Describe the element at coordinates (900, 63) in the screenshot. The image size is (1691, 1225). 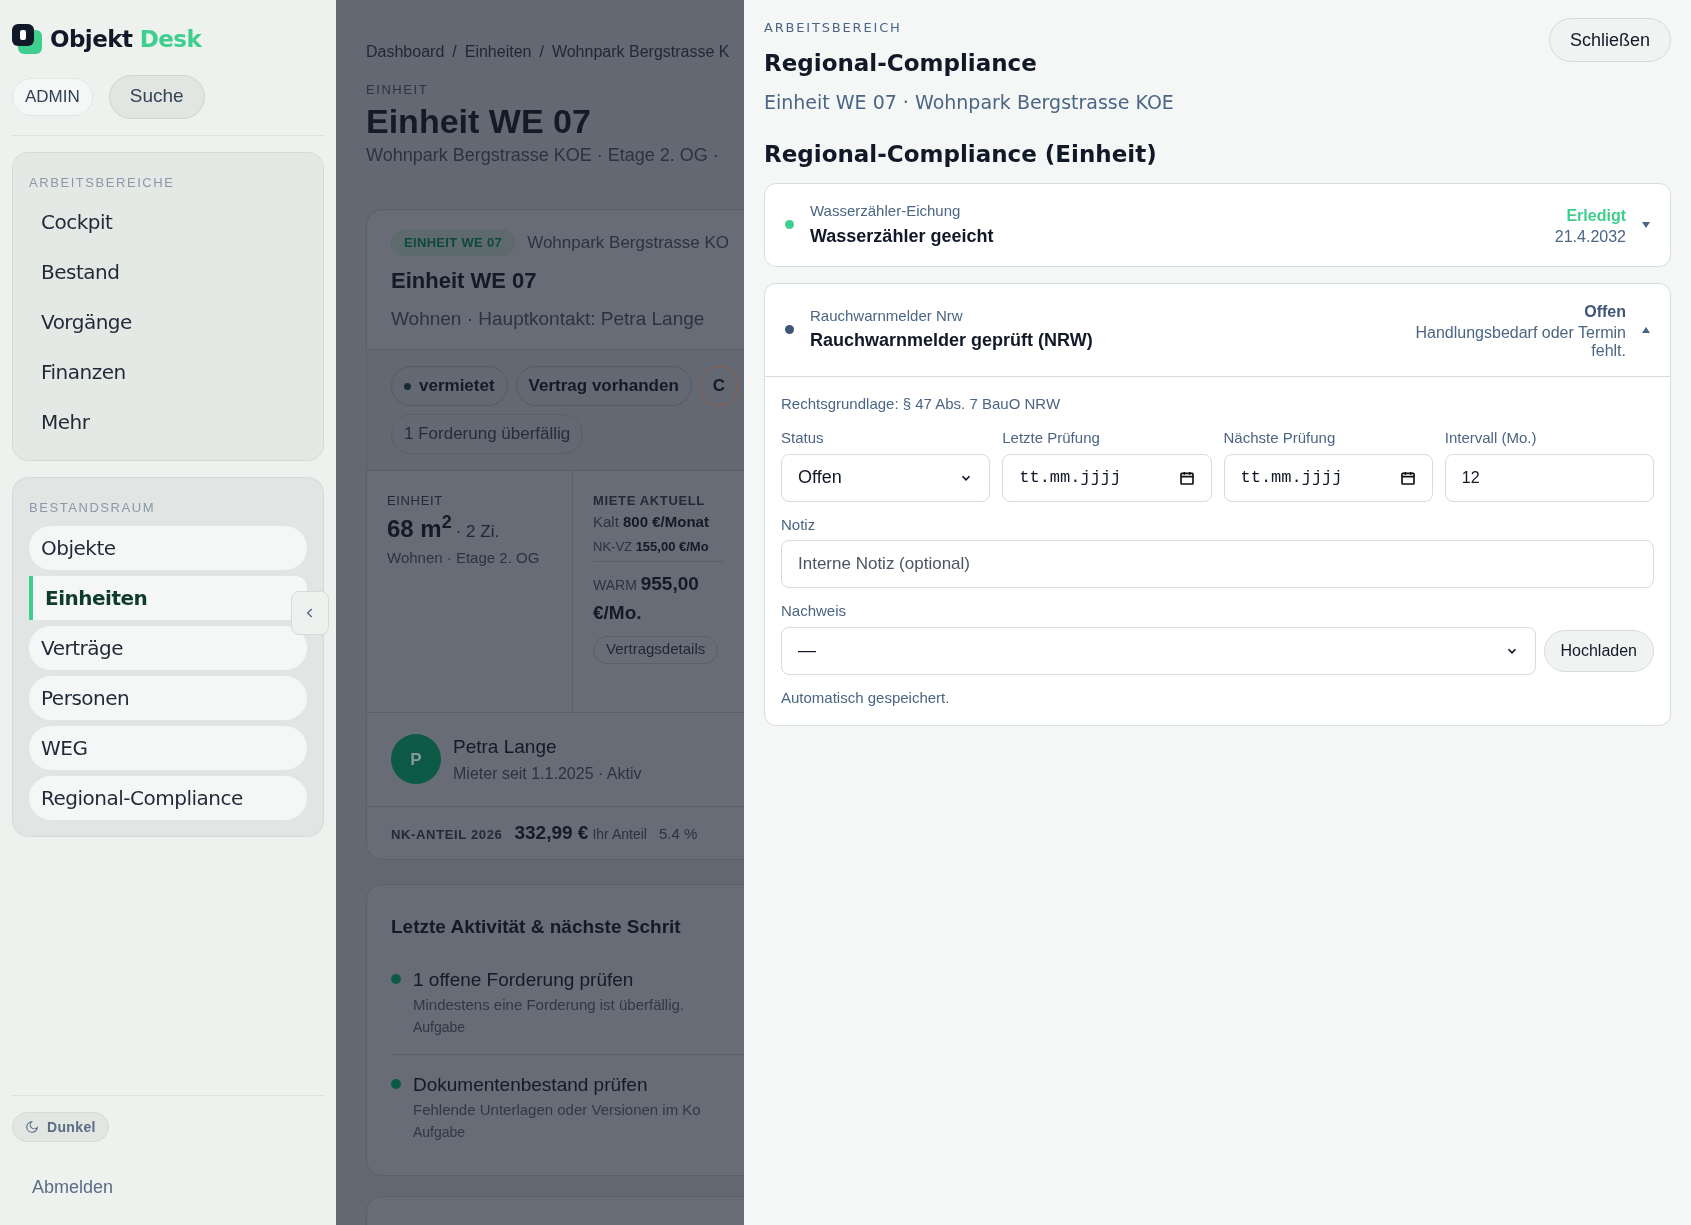
I see `drawer-title: Regional-Compliance` at that location.